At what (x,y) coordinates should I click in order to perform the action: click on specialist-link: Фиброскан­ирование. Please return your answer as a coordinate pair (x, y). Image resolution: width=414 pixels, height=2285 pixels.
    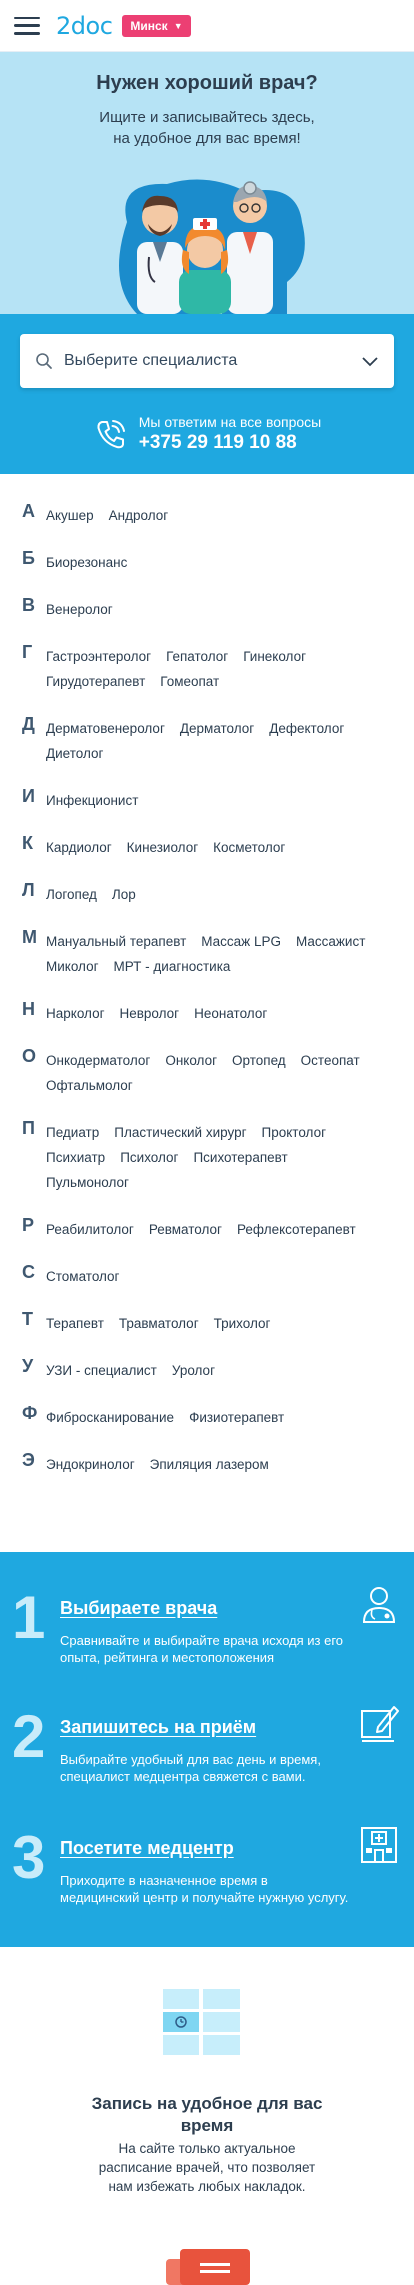
    Looking at the image, I should click on (110, 1417).